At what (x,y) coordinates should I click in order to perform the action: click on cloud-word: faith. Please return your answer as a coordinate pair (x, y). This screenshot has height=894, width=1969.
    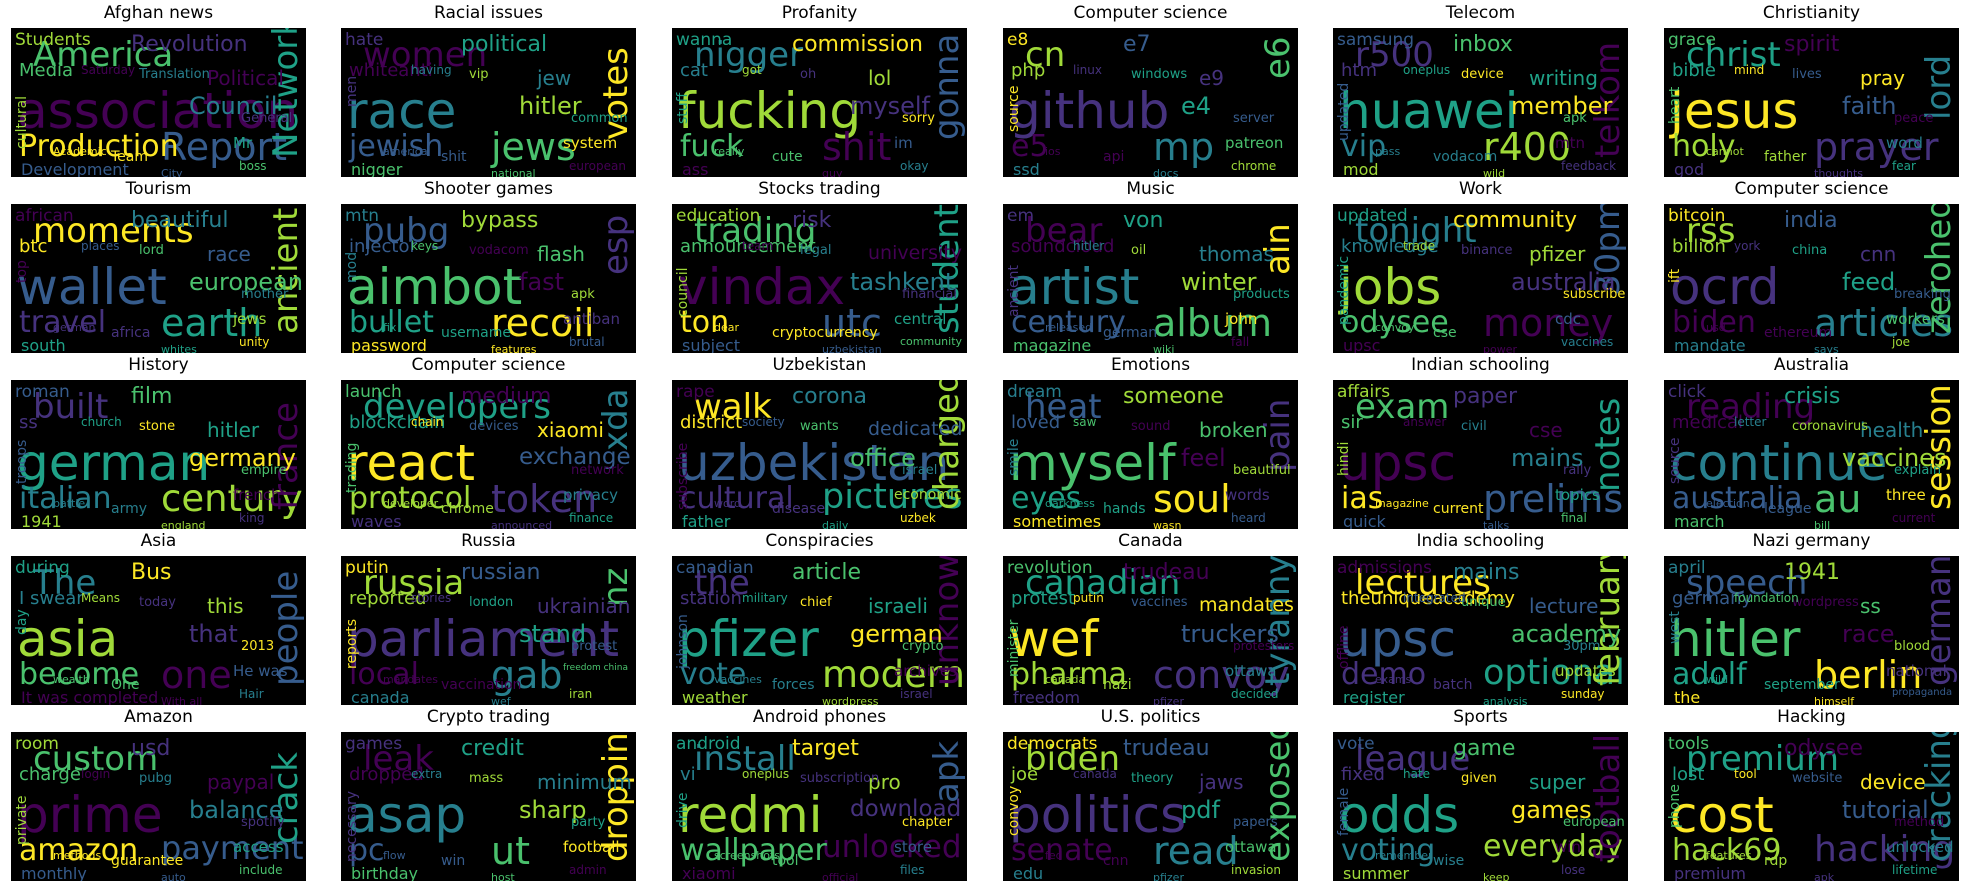
    Looking at the image, I should click on (1869, 106).